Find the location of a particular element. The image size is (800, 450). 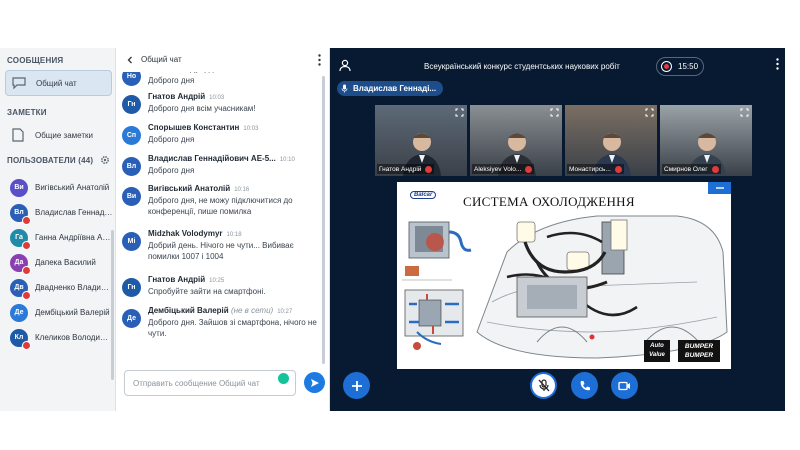

user-list-item: Га Ганна Андріївна Андрієнко is located at coordinates (57, 238).